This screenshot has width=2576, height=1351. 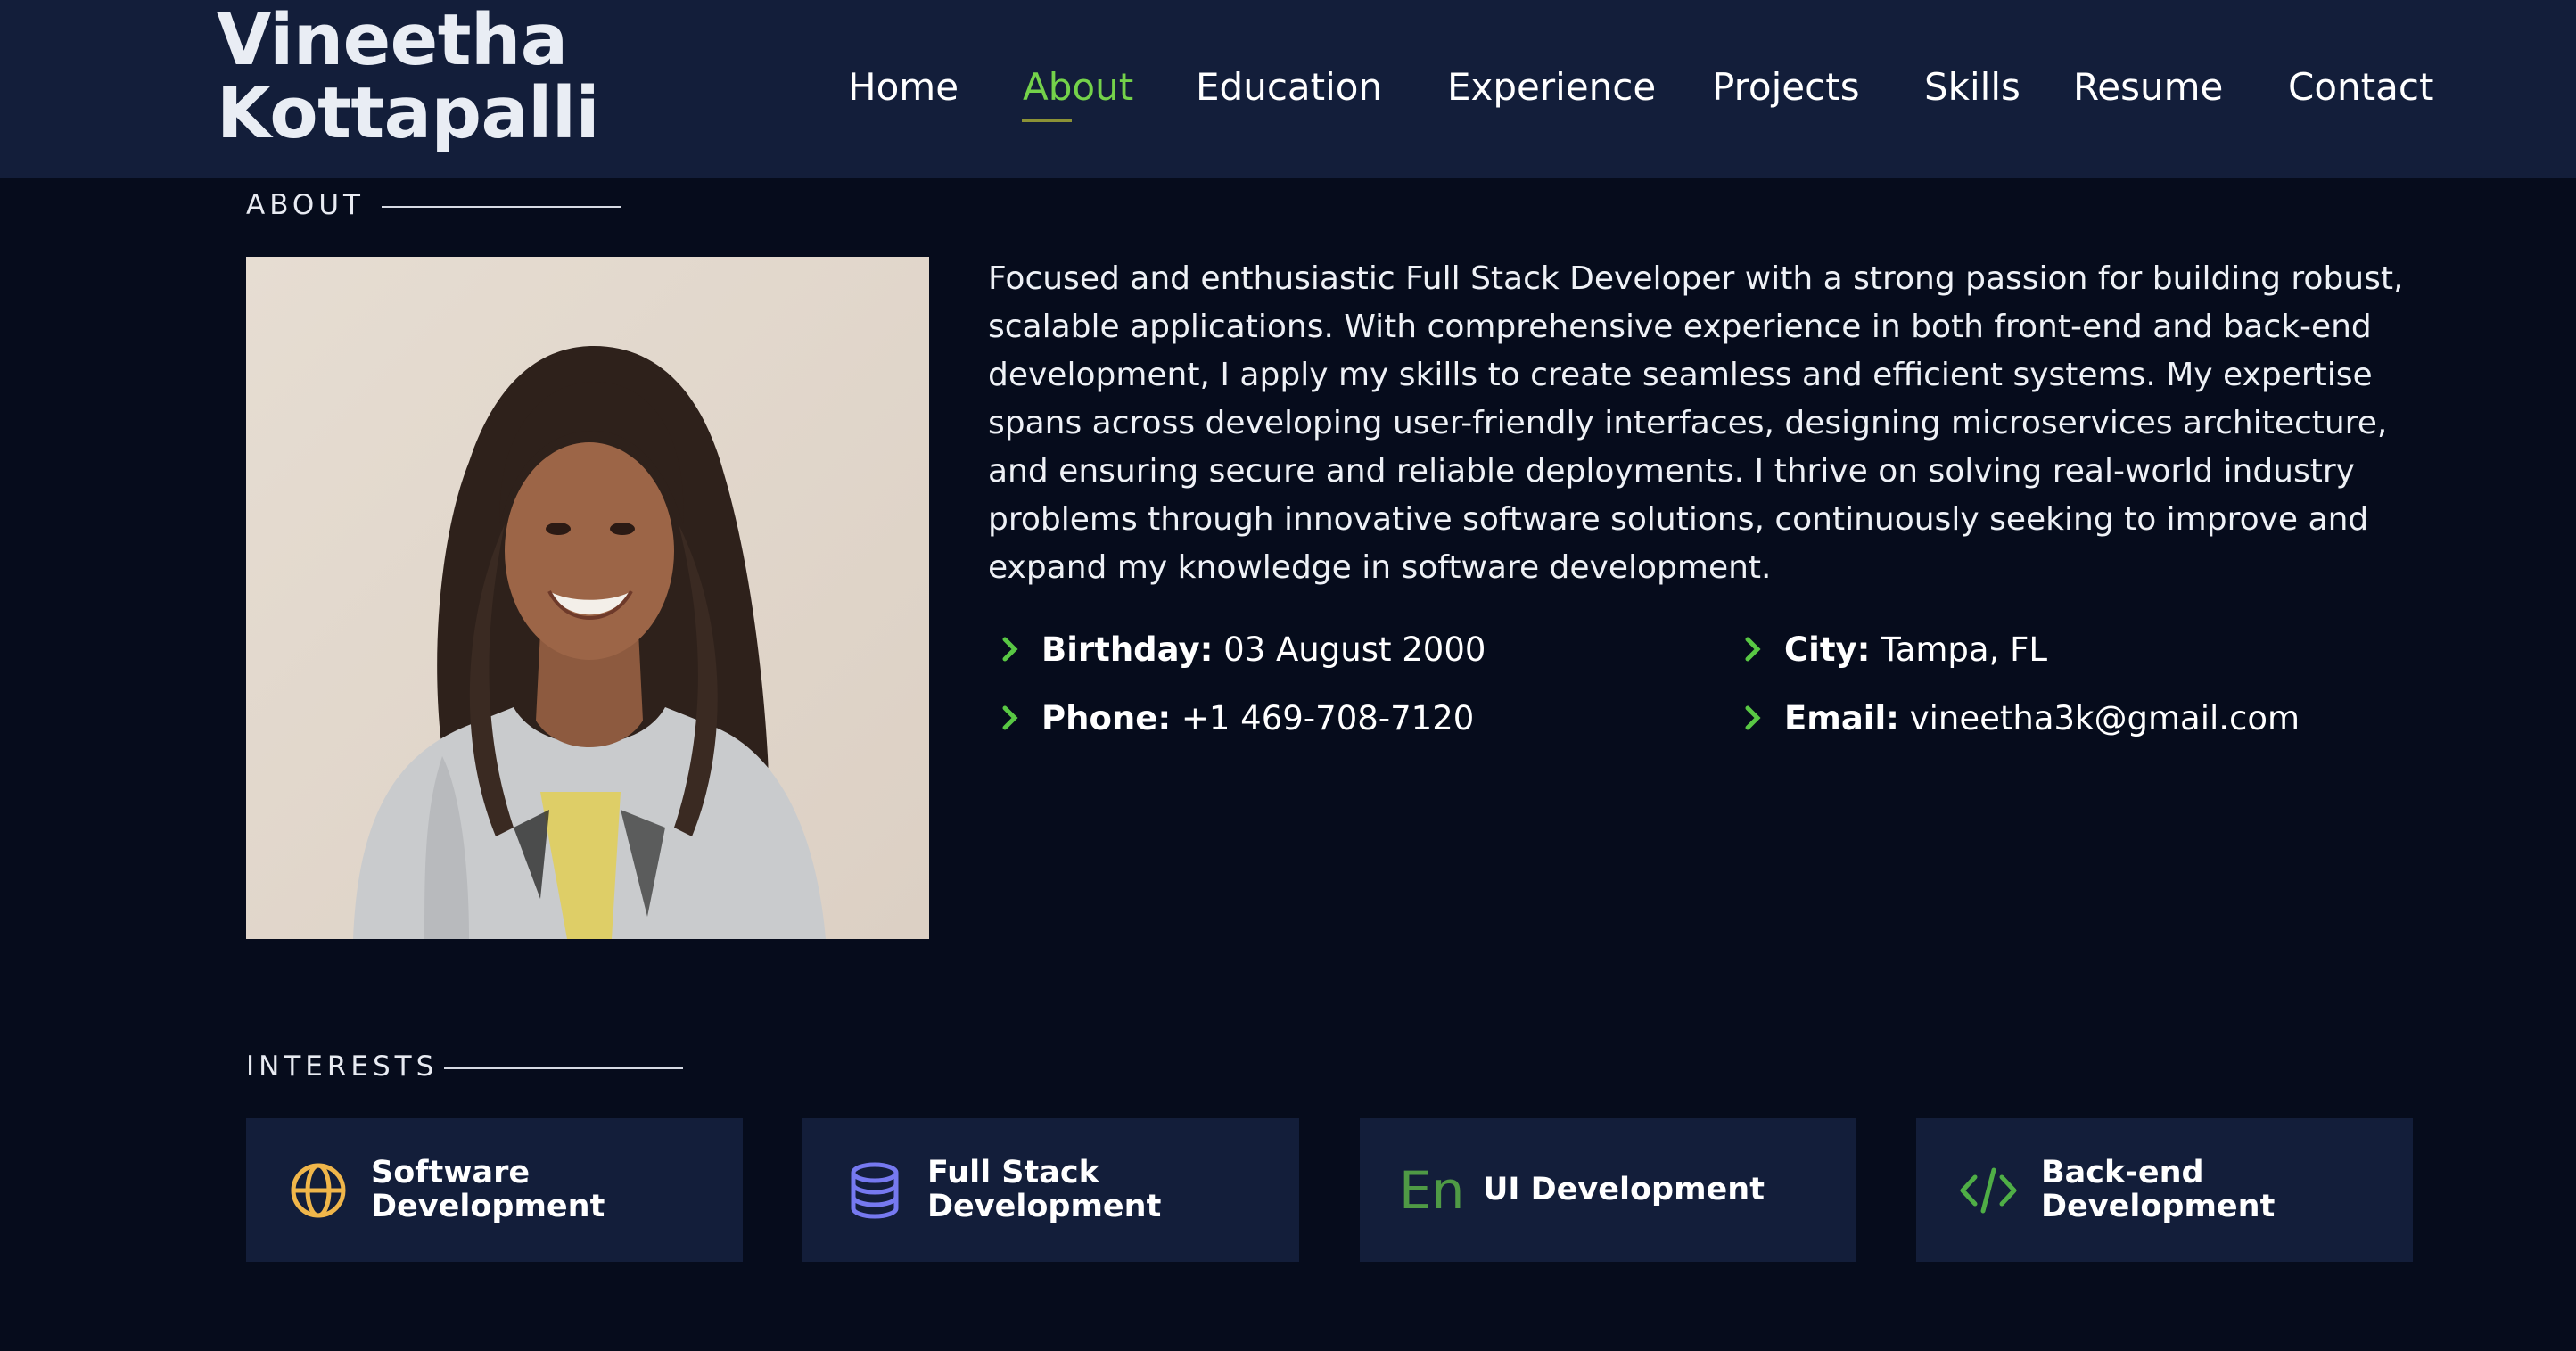 I want to click on interest-card-full-stack-development: Full Stack Development, so click(x=1050, y=1190).